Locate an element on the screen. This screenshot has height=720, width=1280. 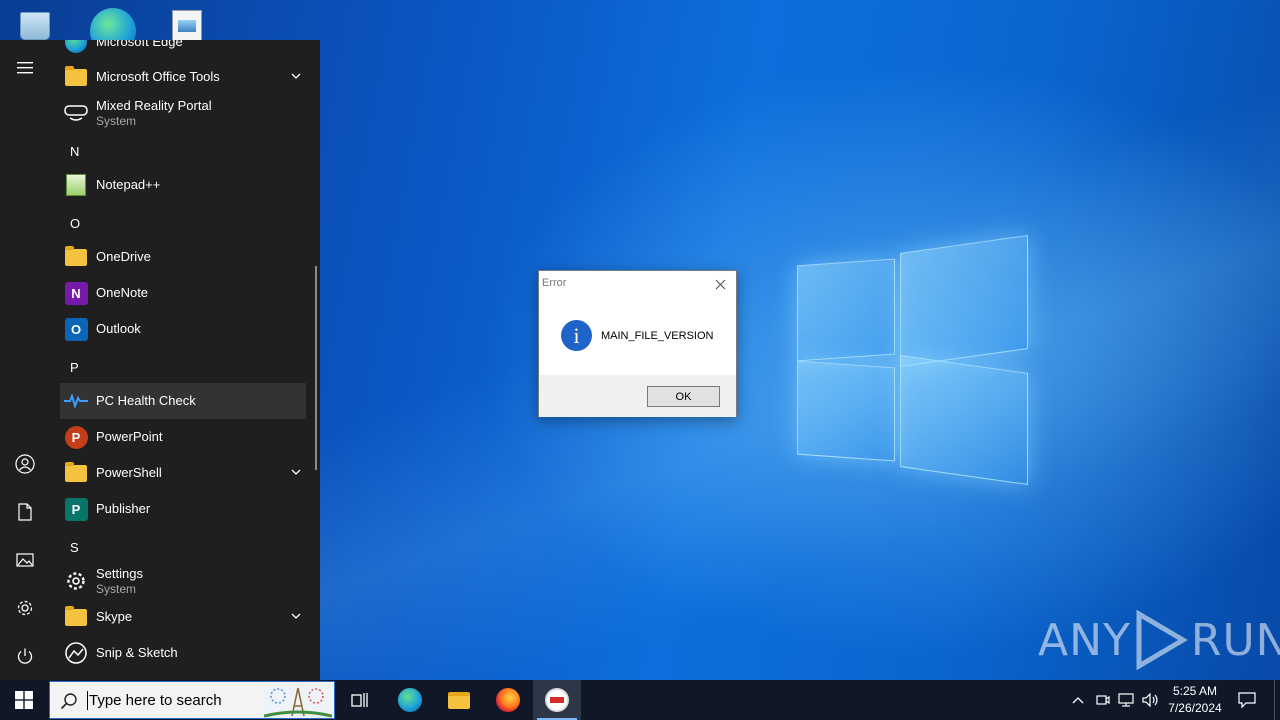
section-letter-p: P is located at coordinates (74, 367).